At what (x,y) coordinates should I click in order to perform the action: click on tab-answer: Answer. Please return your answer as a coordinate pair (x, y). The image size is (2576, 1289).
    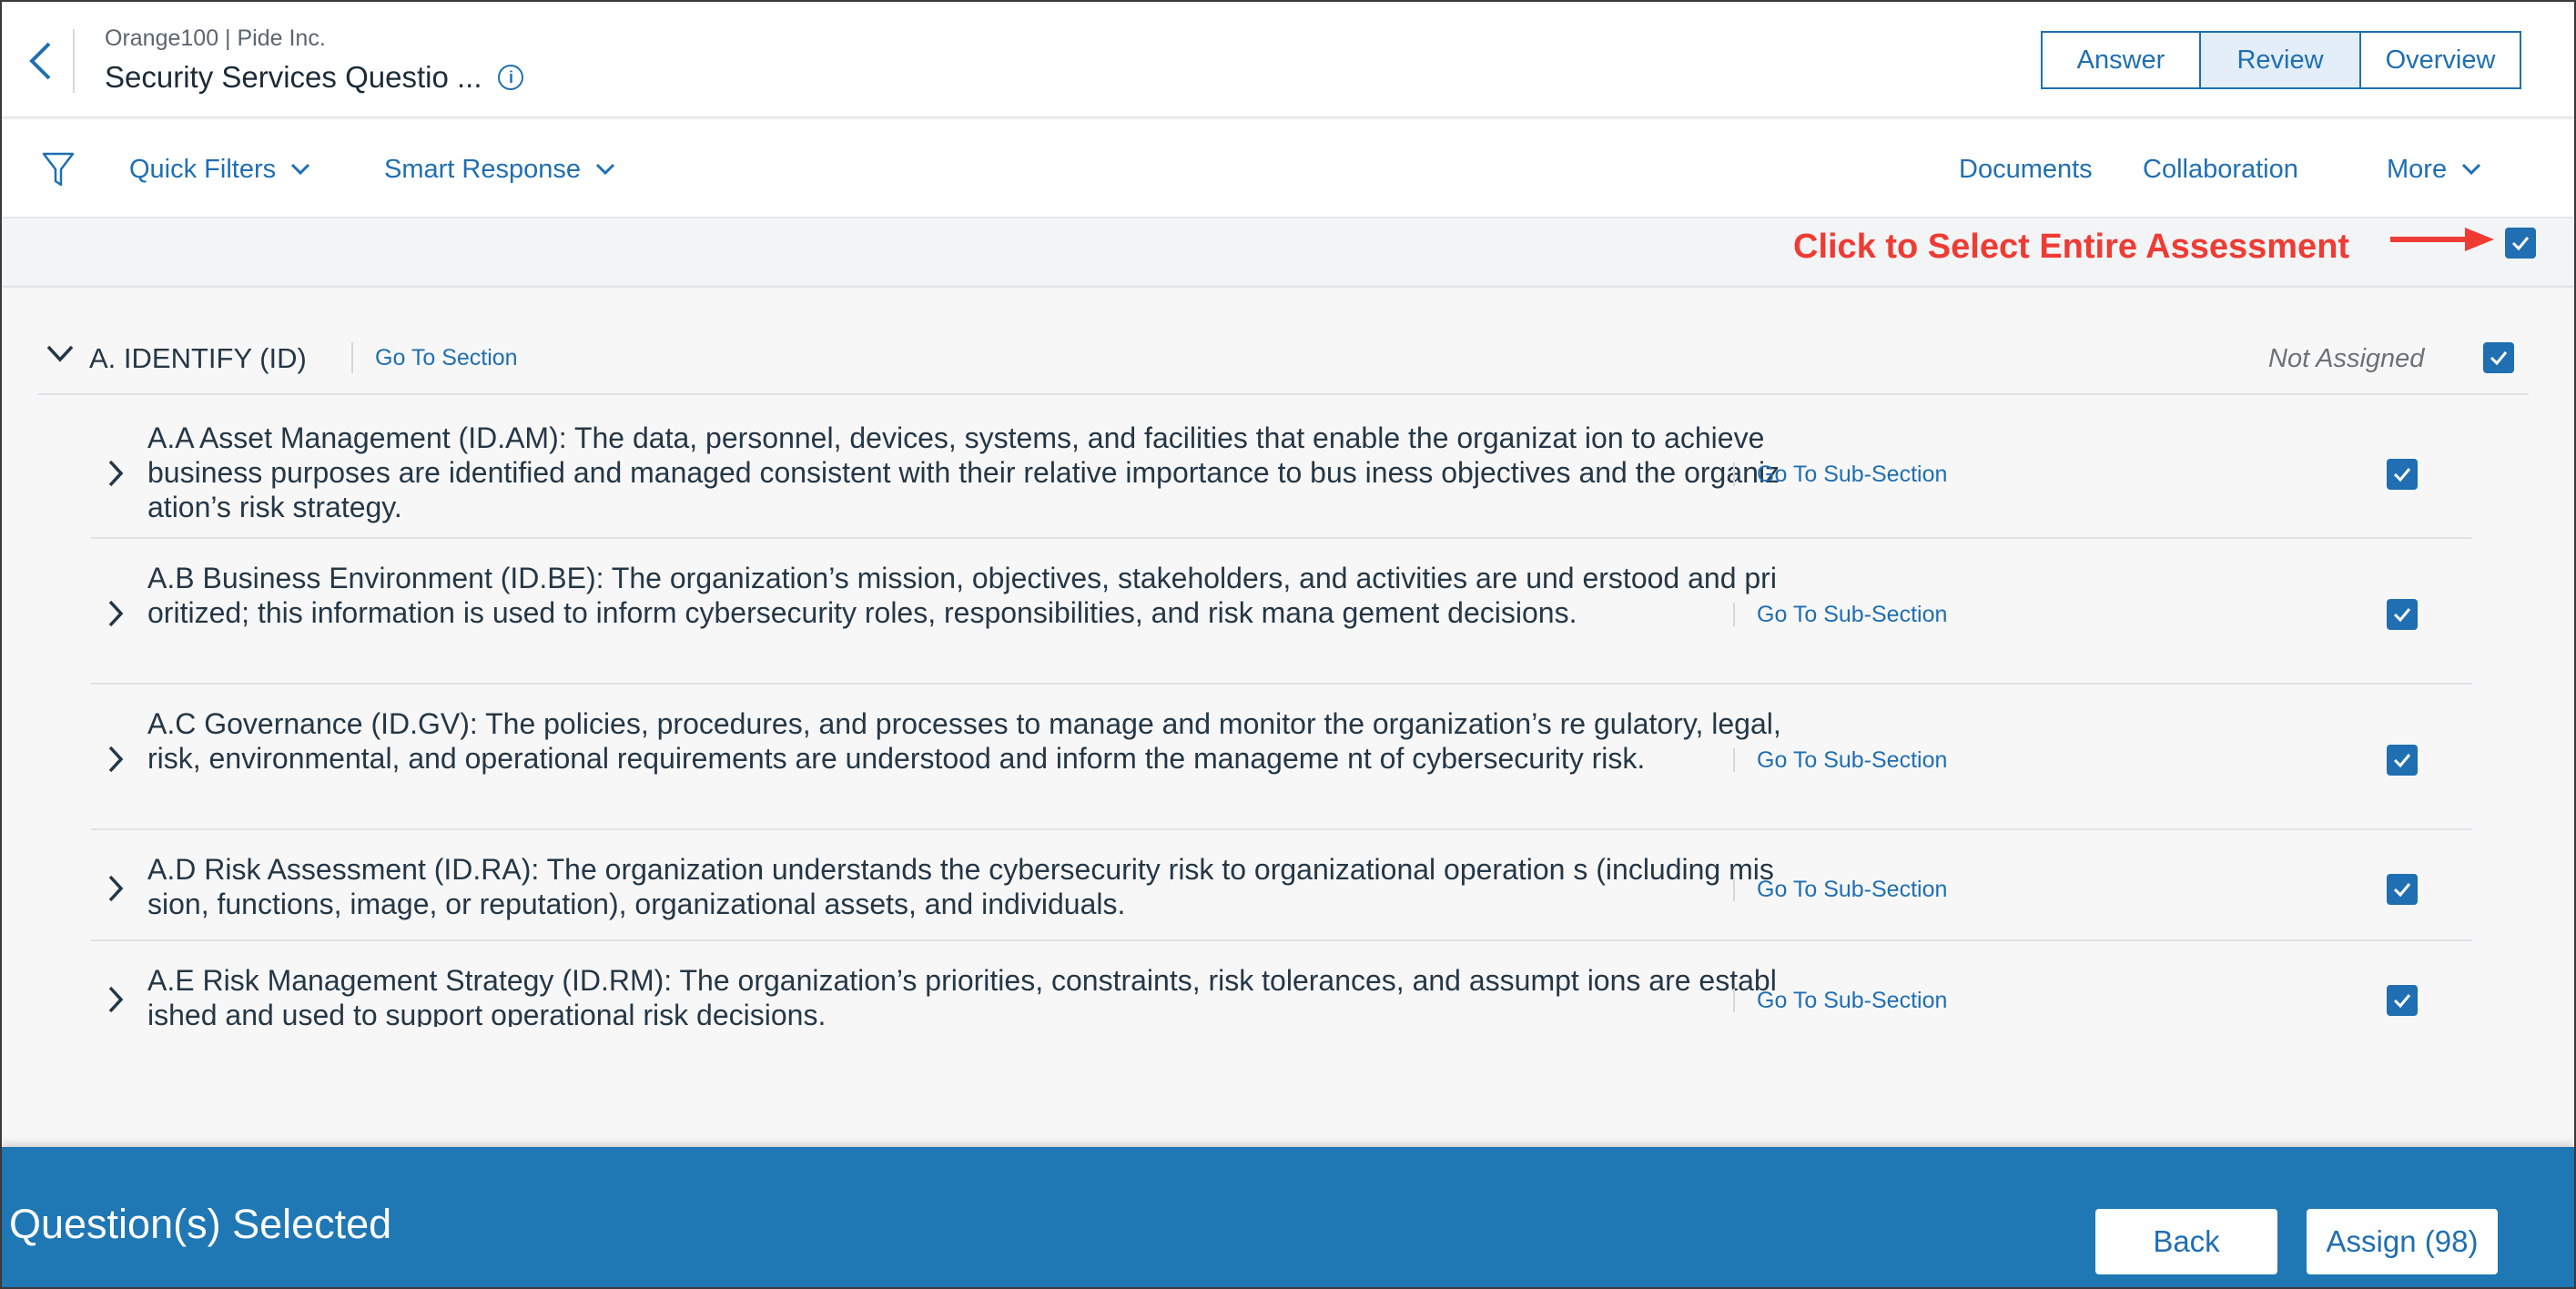
    Looking at the image, I should click on (2122, 60).